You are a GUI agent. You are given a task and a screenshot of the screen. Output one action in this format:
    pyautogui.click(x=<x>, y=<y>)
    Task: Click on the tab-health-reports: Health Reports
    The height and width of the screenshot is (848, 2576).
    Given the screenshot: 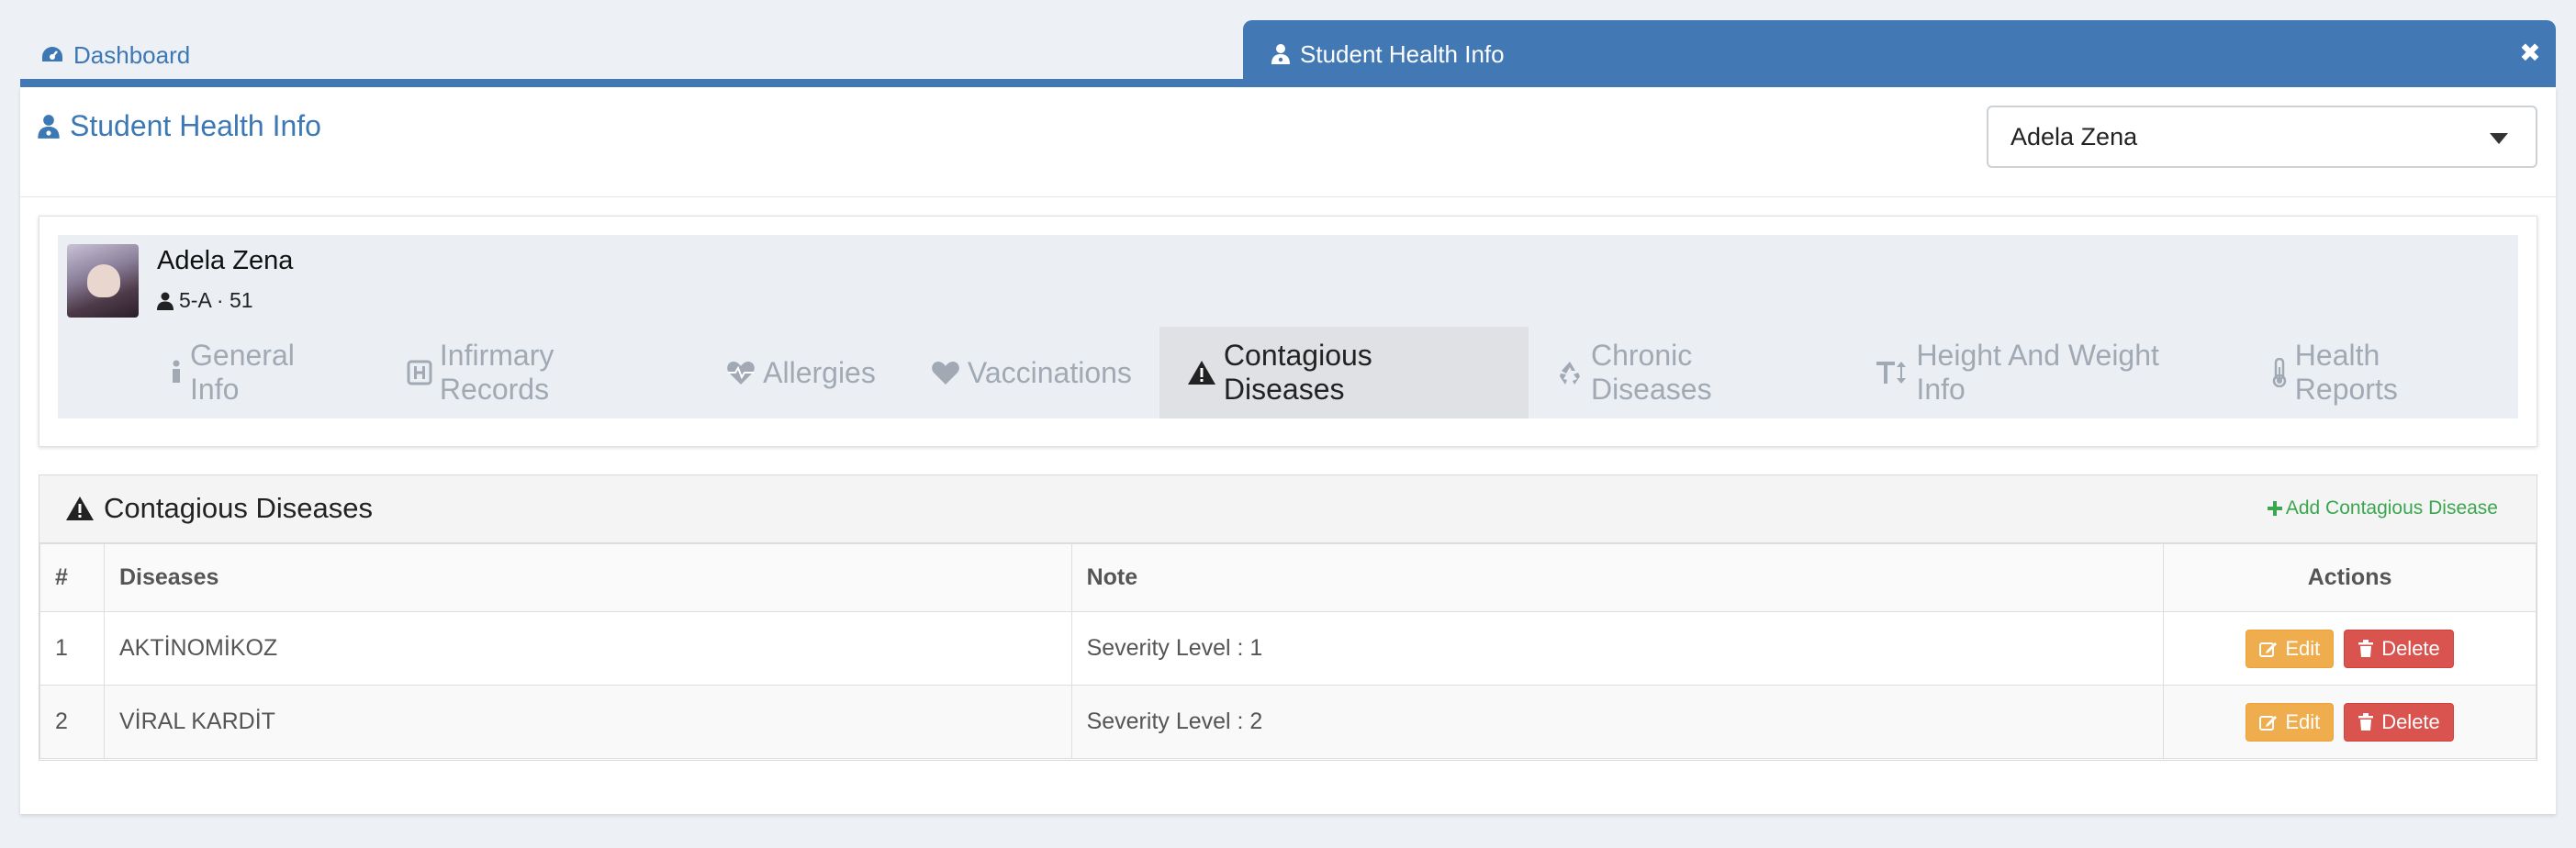 What is the action you would take?
    pyautogui.click(x=2381, y=372)
    